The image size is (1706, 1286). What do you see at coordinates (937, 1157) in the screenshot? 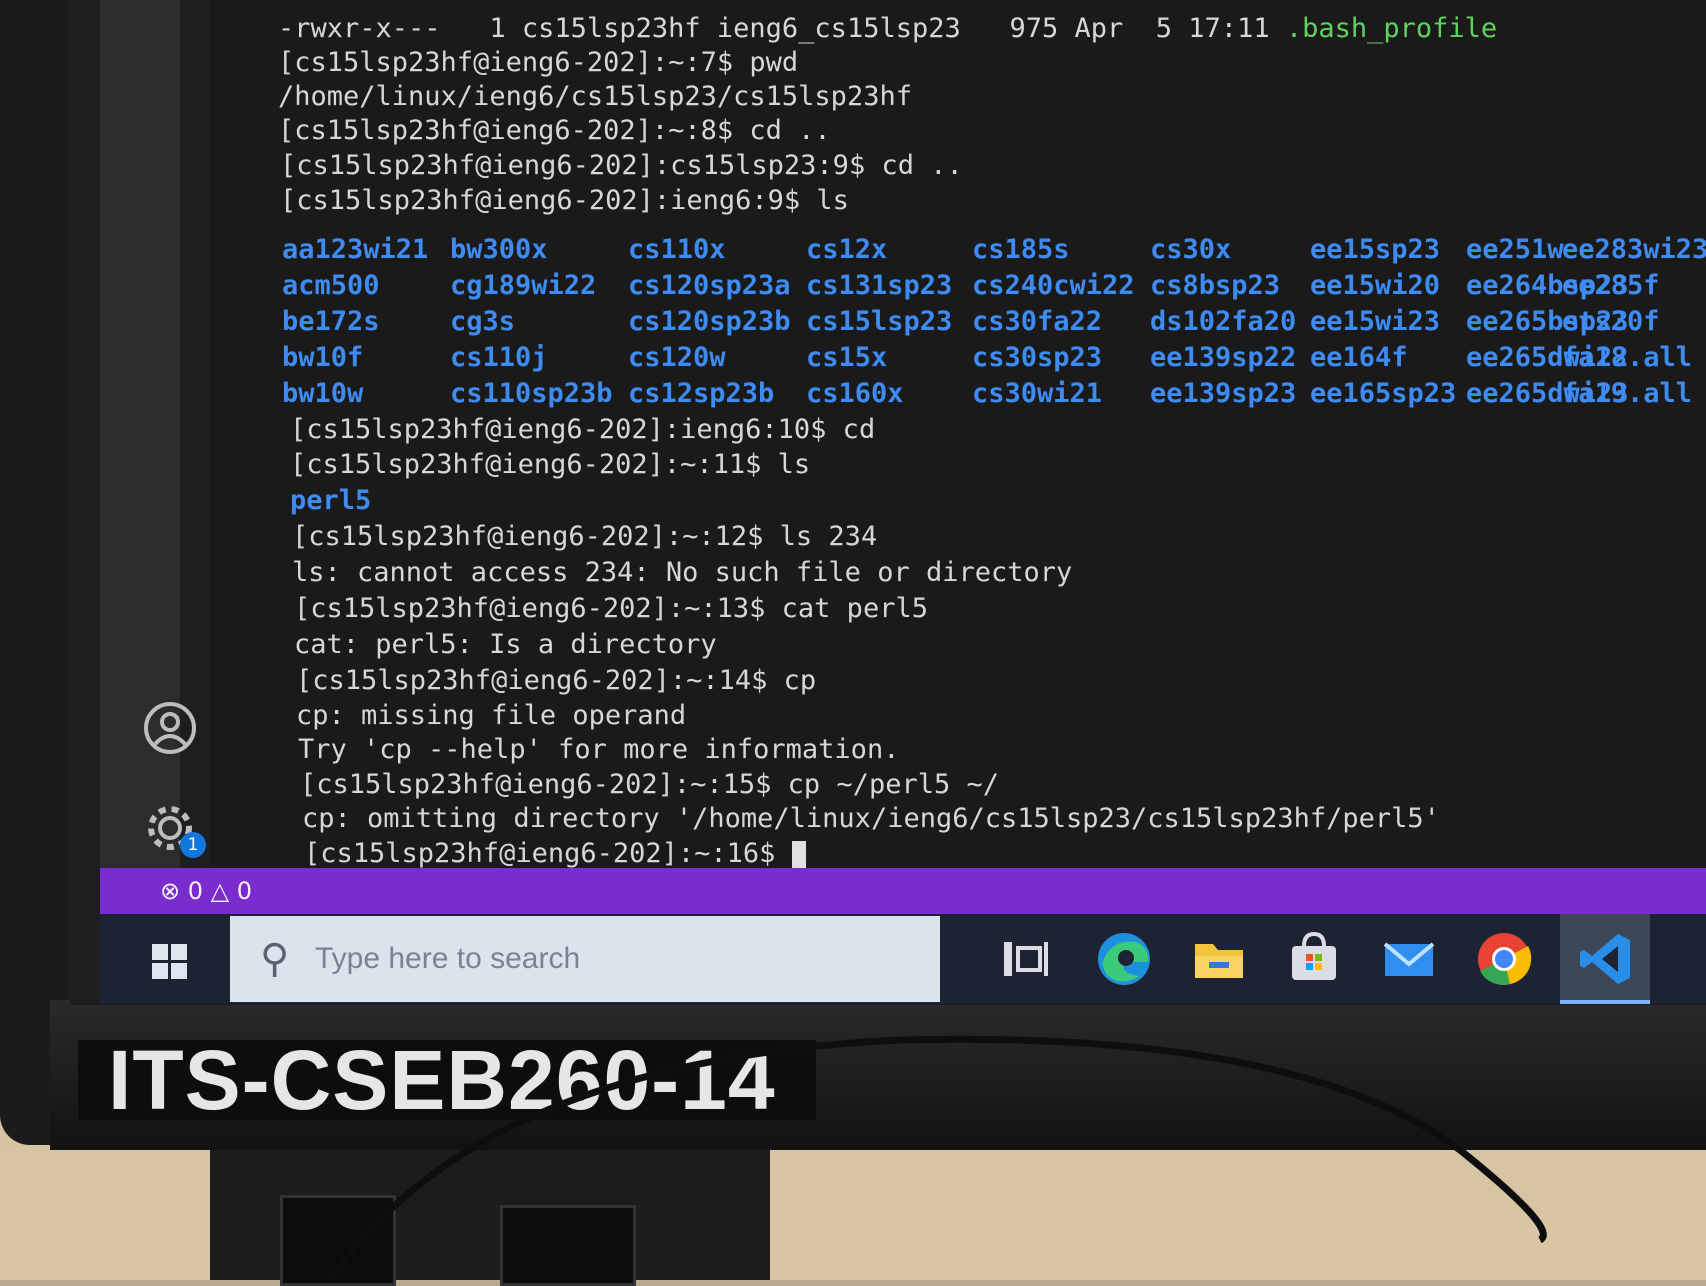
I see `cable` at bounding box center [937, 1157].